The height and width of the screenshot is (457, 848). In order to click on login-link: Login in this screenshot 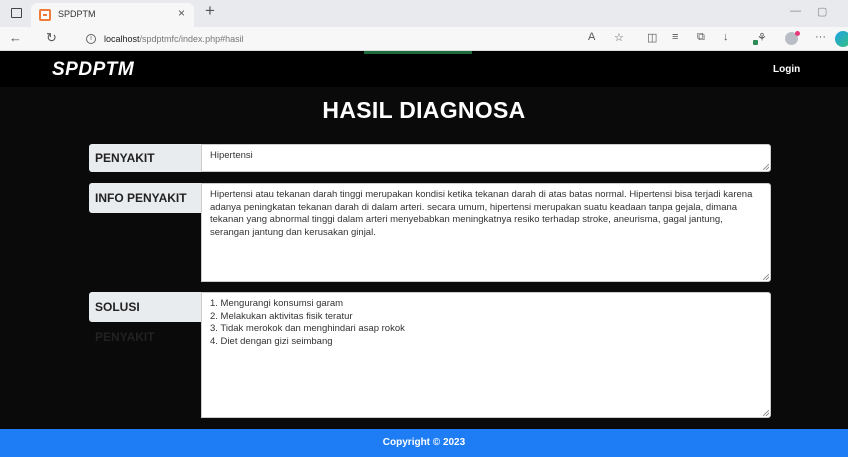, I will do `click(786, 69)`.